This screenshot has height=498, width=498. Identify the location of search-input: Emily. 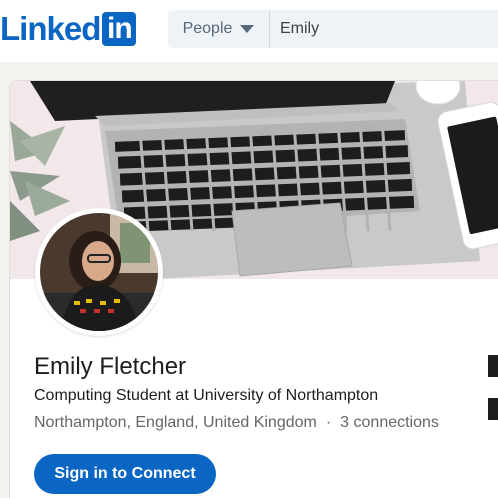
(294, 29).